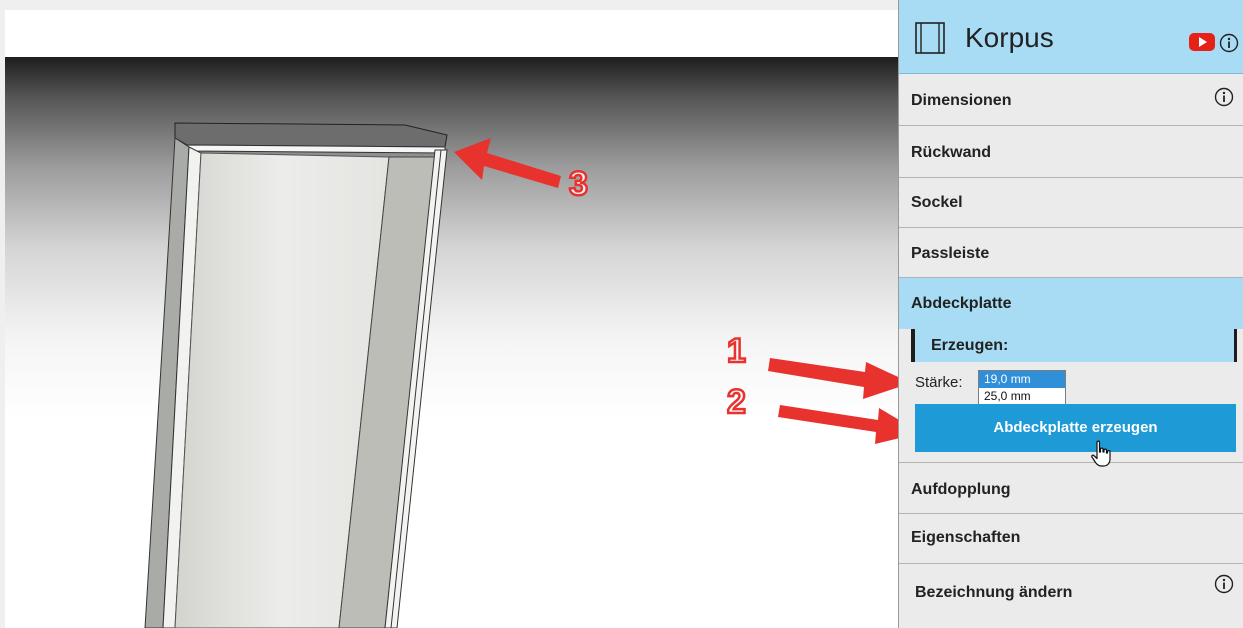 The image size is (1243, 628). Describe the element at coordinates (1071, 253) in the screenshot. I see `section-passleiste: Passleiste` at that location.